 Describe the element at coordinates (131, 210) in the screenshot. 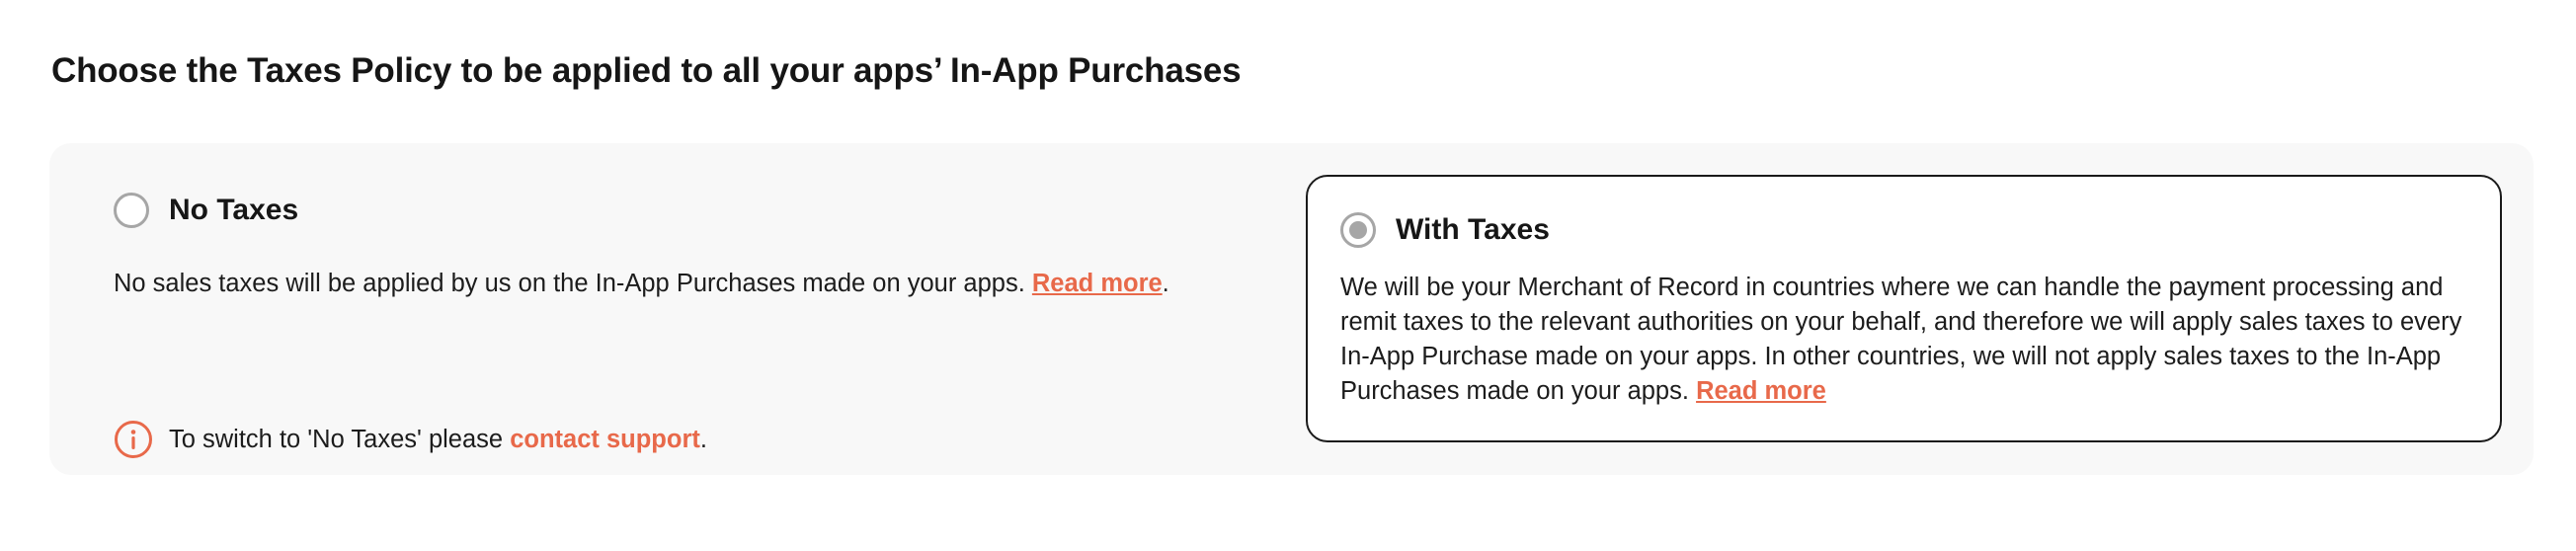

I see `no-taxes-radio` at that location.